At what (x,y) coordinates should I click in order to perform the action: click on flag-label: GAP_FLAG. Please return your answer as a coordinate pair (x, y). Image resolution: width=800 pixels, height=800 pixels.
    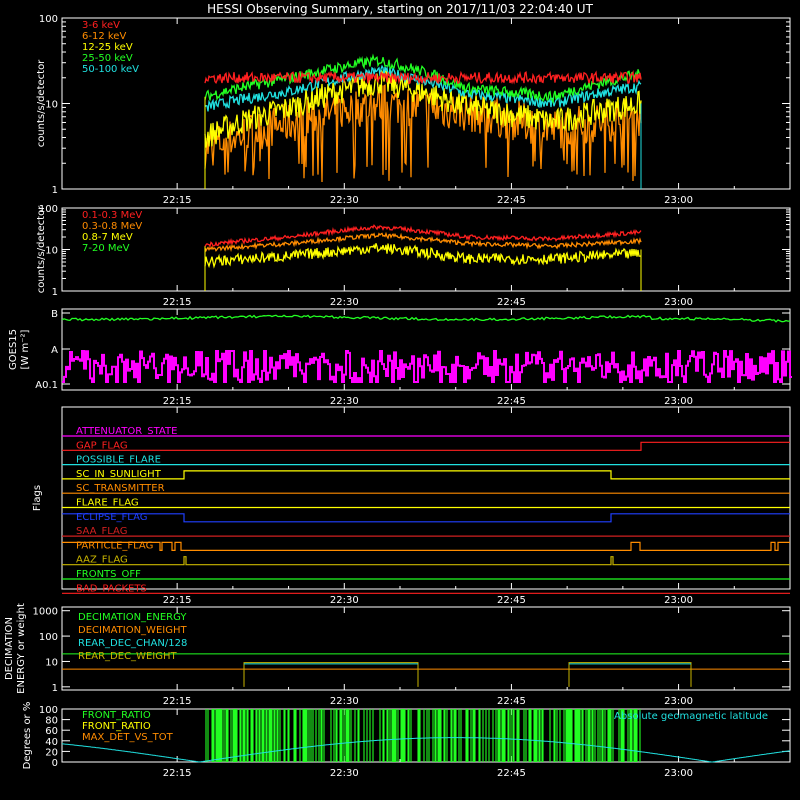
    Looking at the image, I should click on (102, 445).